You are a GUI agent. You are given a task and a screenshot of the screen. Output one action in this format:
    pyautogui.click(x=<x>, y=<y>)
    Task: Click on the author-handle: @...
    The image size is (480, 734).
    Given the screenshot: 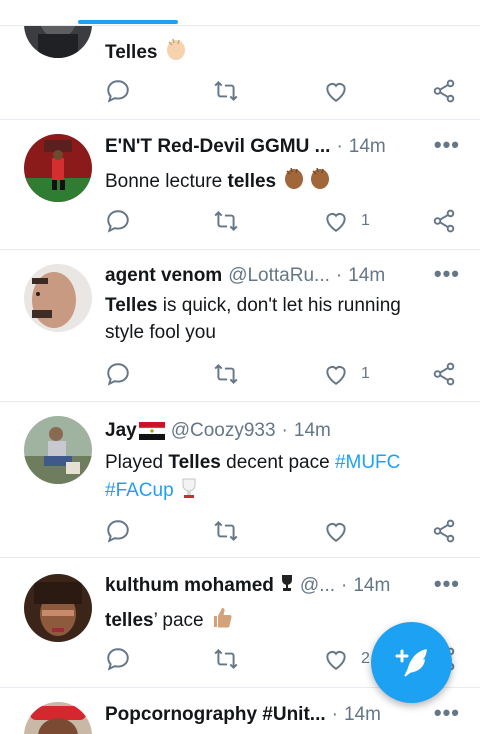 What is the action you would take?
    pyautogui.click(x=317, y=586)
    